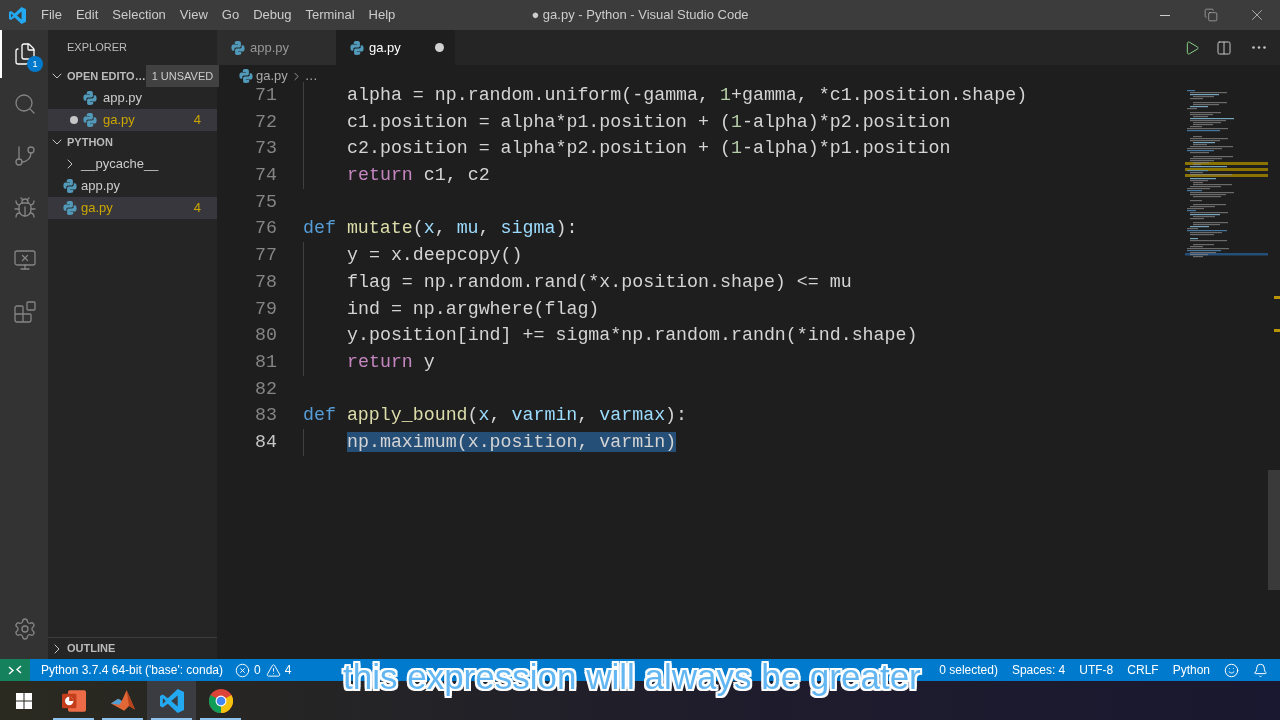  What do you see at coordinates (25, 54) in the screenshot?
I see `files-icon` at bounding box center [25, 54].